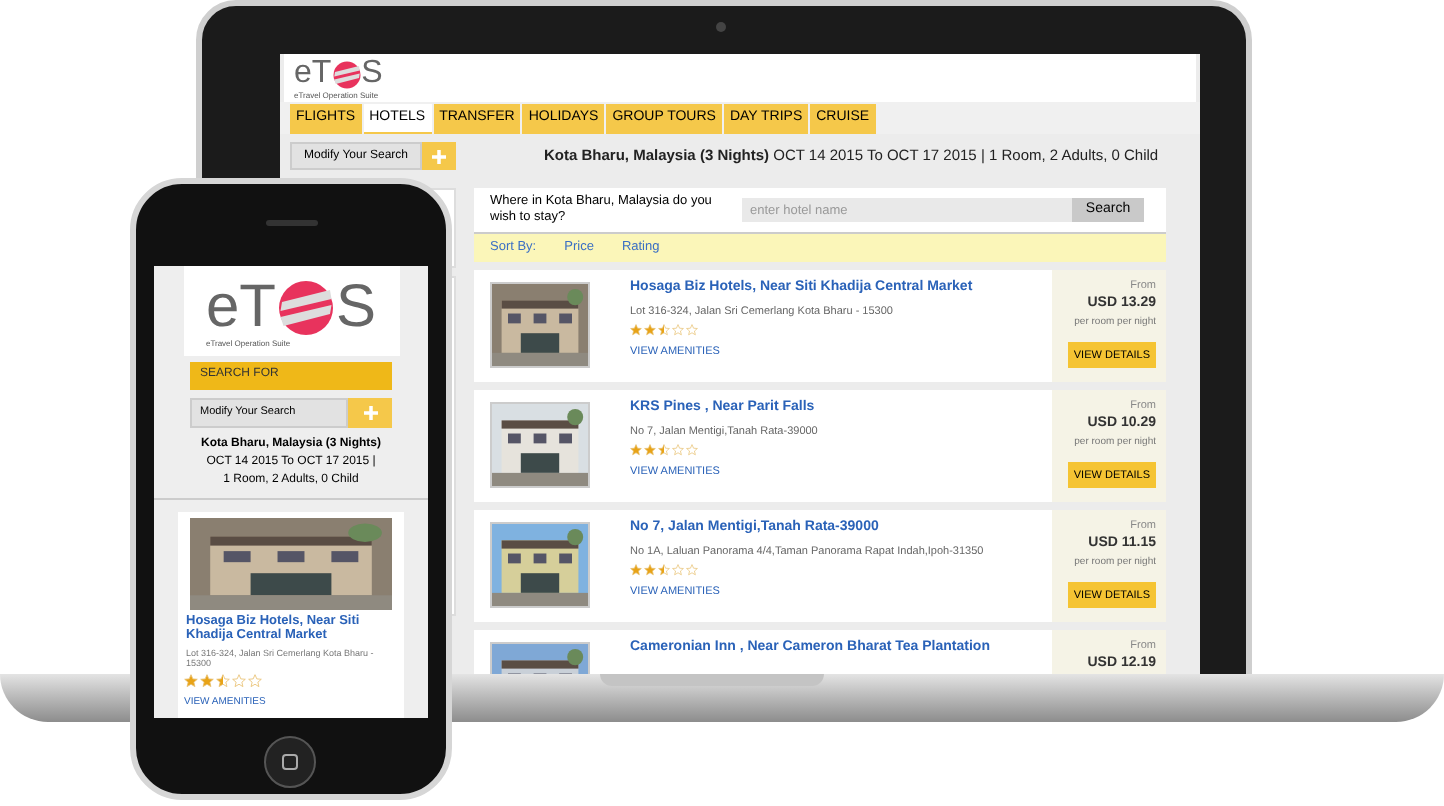  I want to click on home-button, so click(290, 762).